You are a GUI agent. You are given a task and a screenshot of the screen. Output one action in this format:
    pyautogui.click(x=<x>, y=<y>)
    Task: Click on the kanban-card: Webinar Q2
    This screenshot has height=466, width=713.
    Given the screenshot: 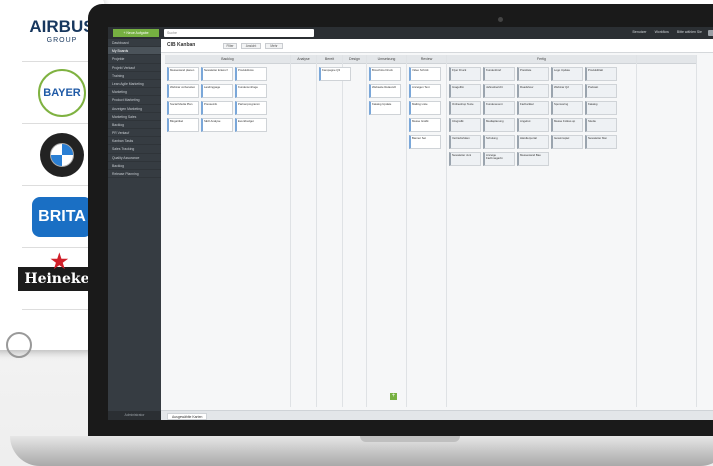 What is the action you would take?
    pyautogui.click(x=567, y=91)
    